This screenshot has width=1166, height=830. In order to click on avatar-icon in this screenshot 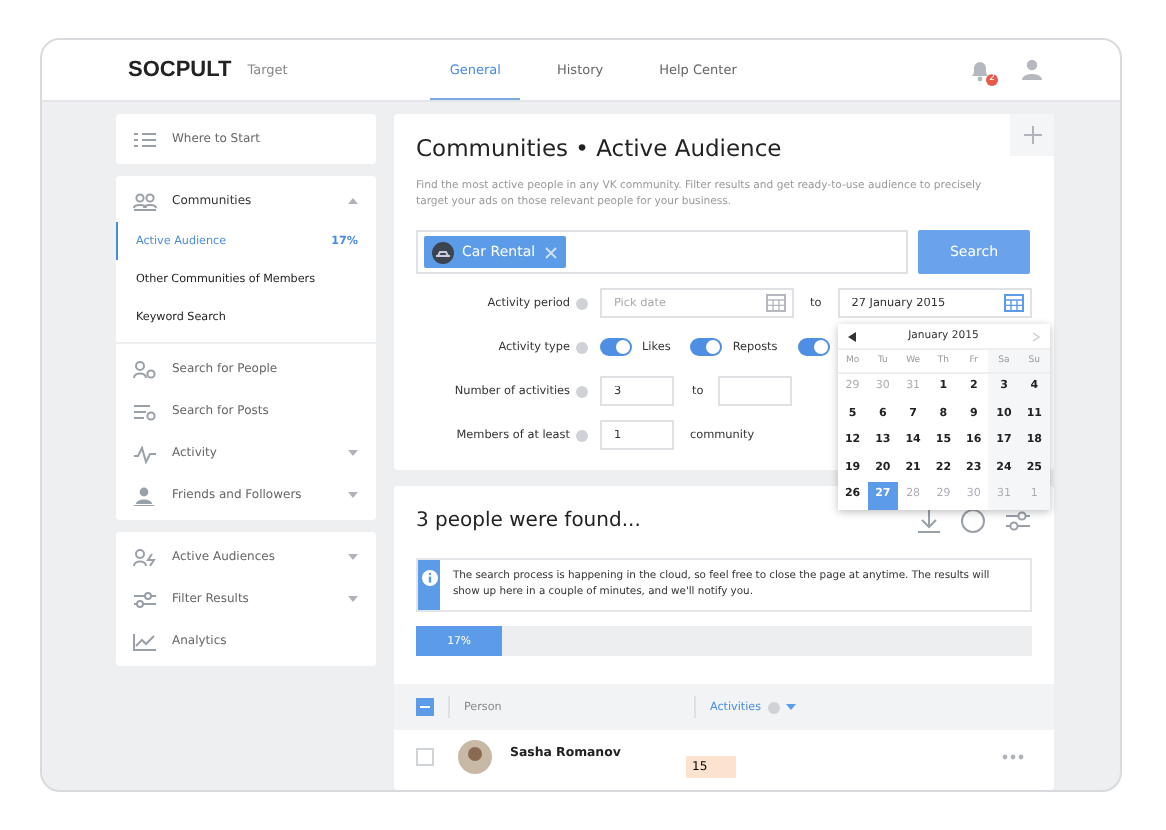, I will do `click(475, 756)`.